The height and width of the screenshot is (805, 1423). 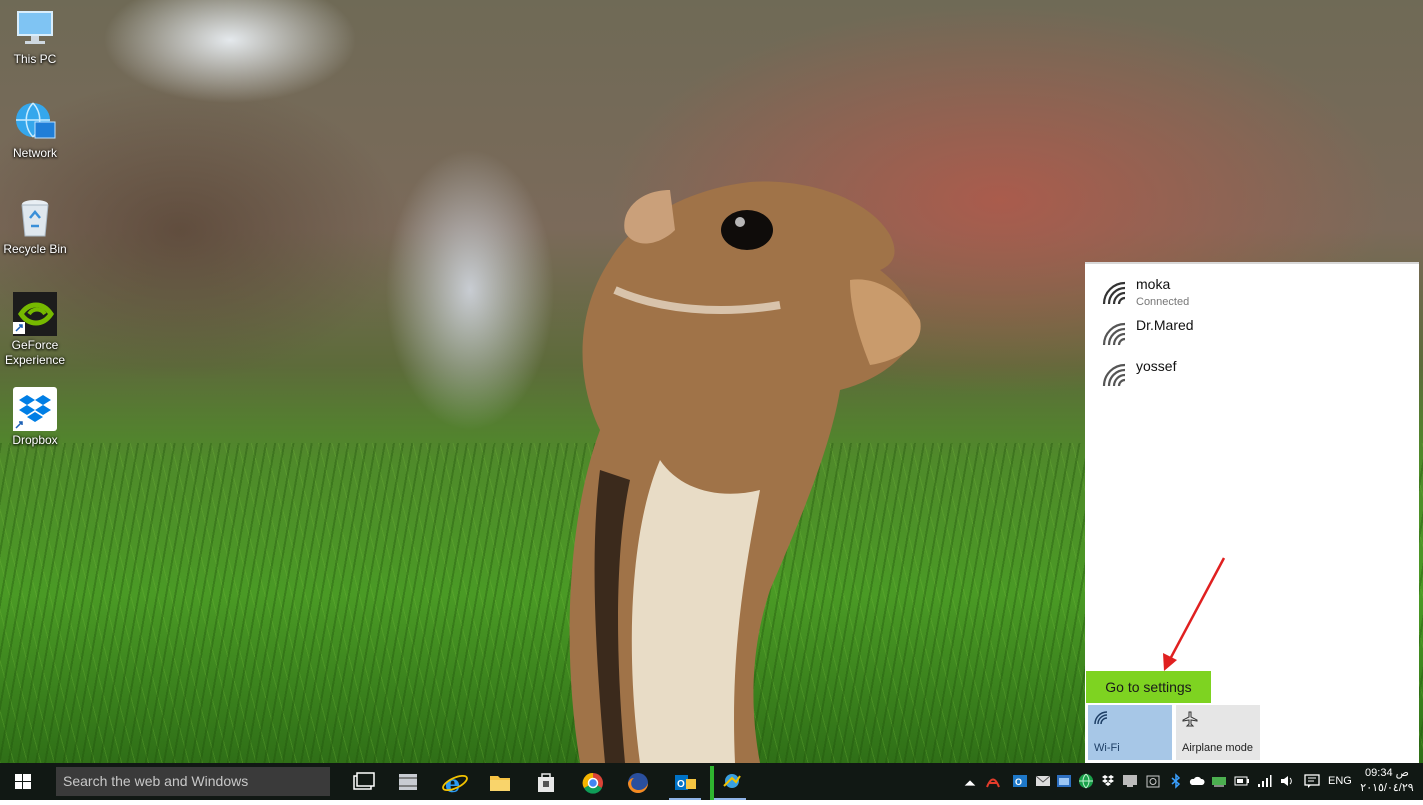 What do you see at coordinates (1148, 687) in the screenshot?
I see `go-to-settings-link: Go to settings` at bounding box center [1148, 687].